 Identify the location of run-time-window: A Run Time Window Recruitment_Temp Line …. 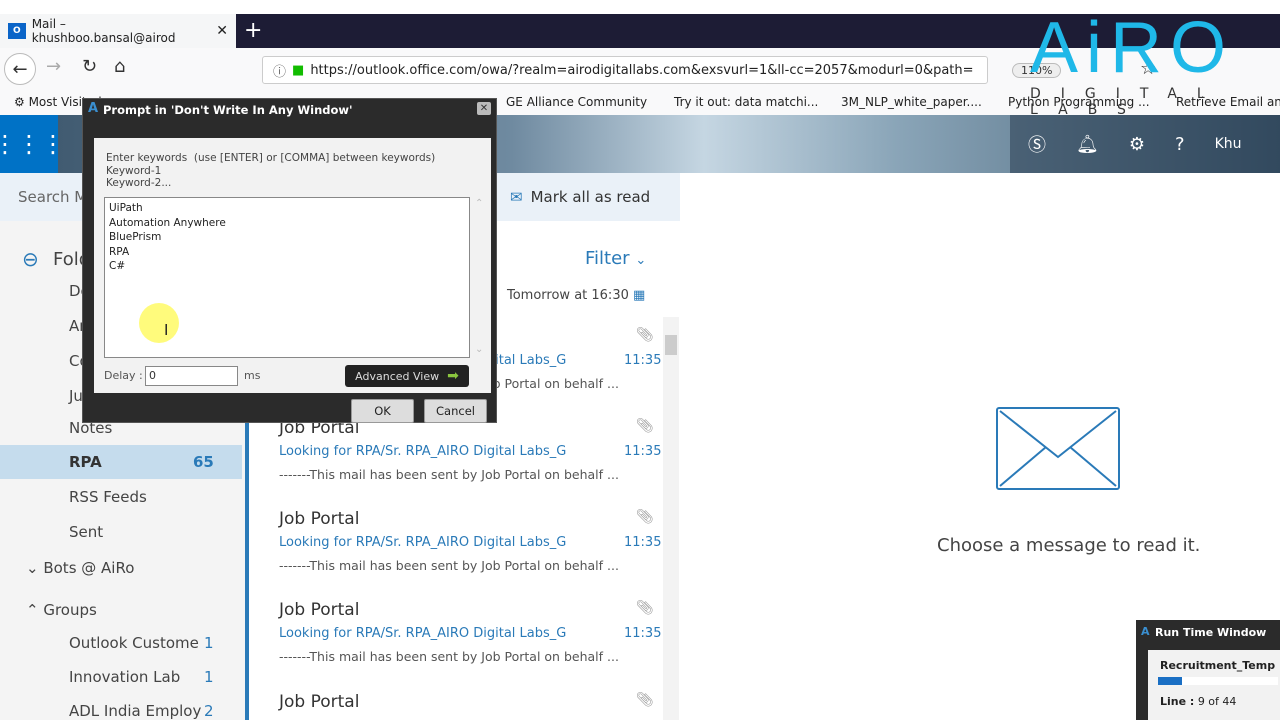
(1208, 670).